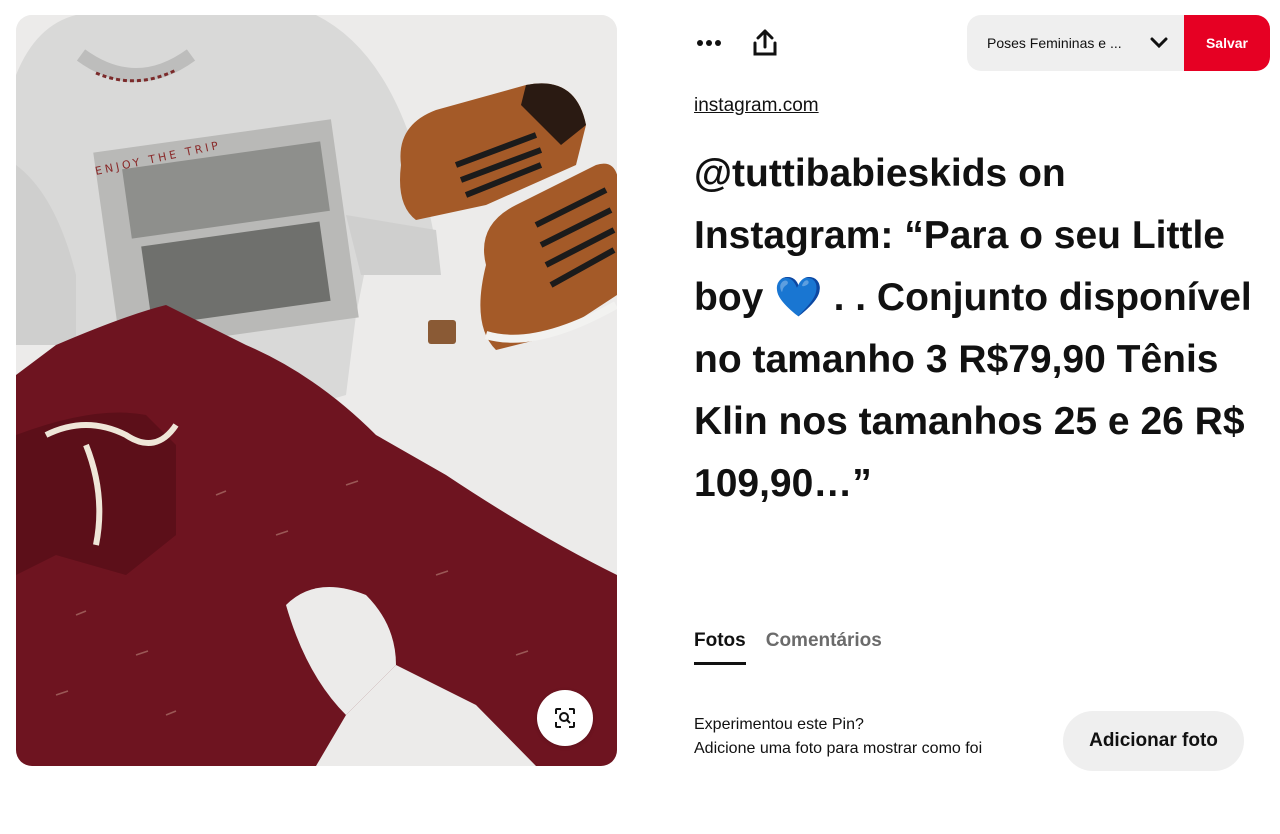 This screenshot has height=834, width=1280. I want to click on source-link: instagram.com, so click(756, 106).